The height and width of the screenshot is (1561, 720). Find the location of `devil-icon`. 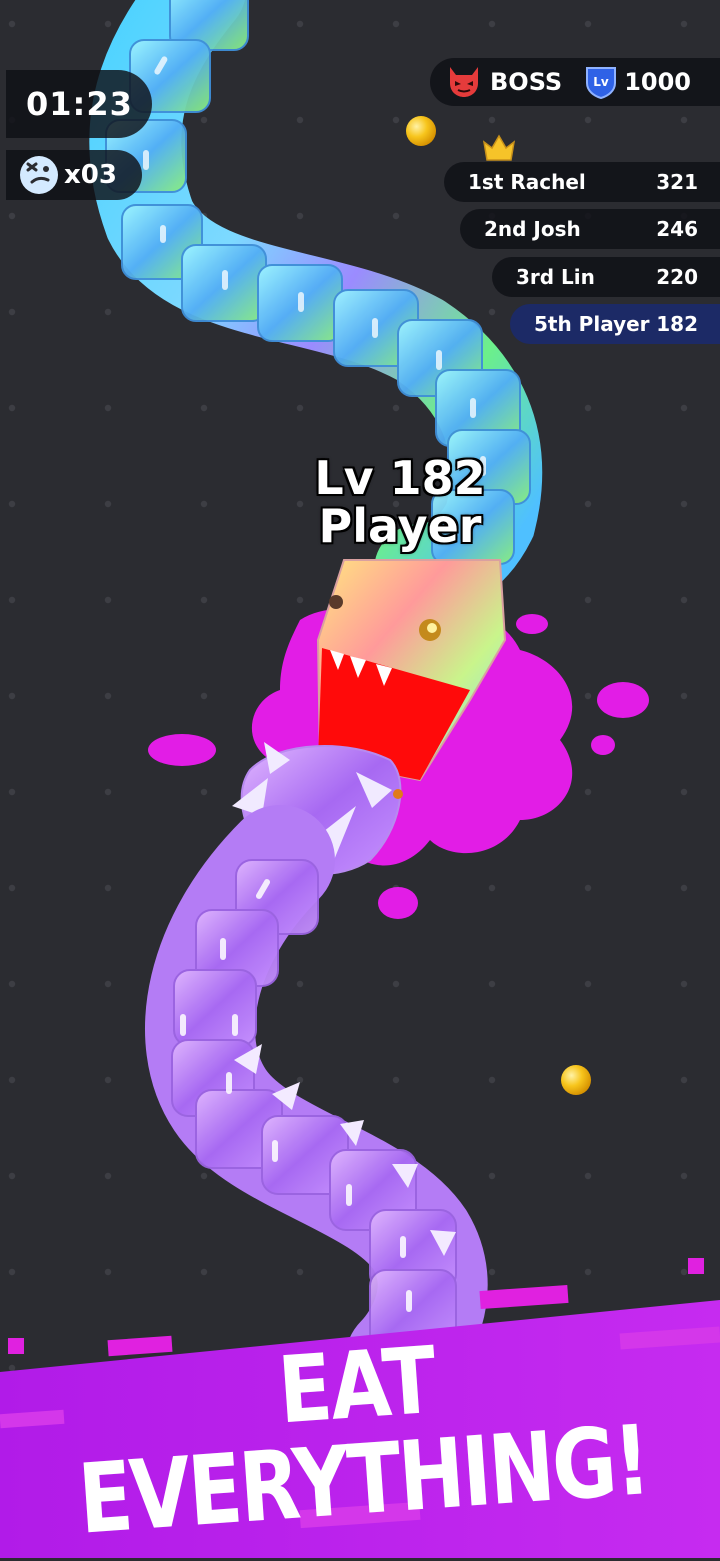

devil-icon is located at coordinates (464, 82).